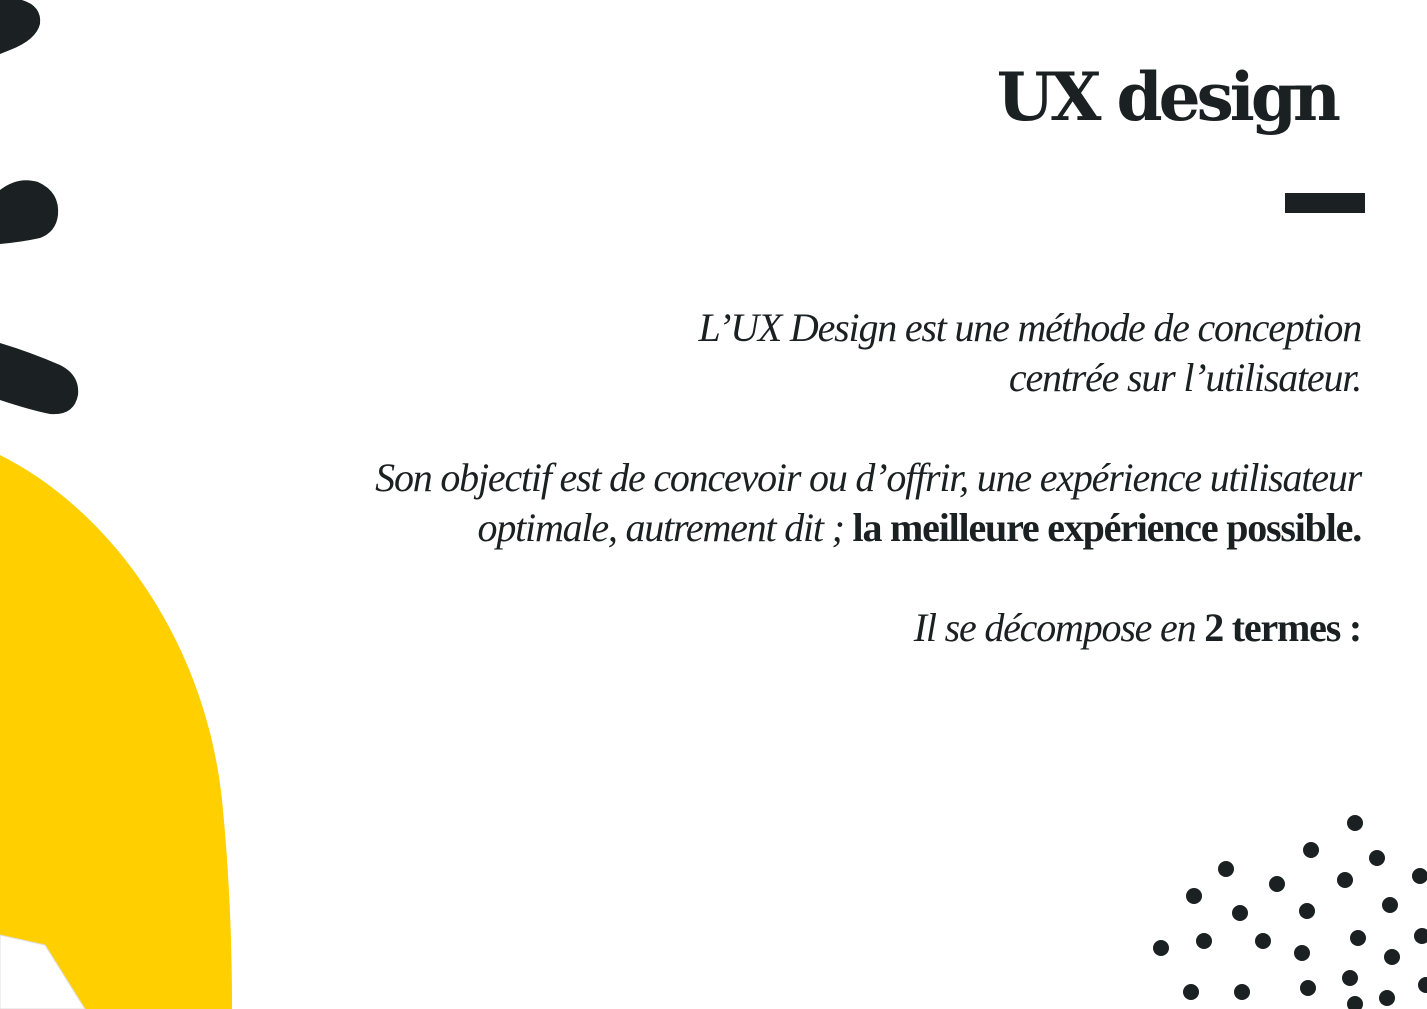 The width and height of the screenshot is (1427, 1009). Describe the element at coordinates (29, 212) in the screenshot. I see `brush-stroke-middle` at that location.